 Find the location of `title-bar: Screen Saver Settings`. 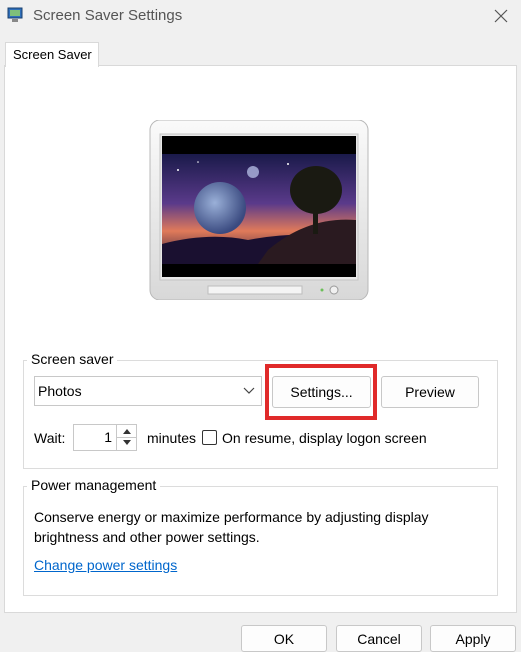

title-bar: Screen Saver Settings is located at coordinates (260, 16).